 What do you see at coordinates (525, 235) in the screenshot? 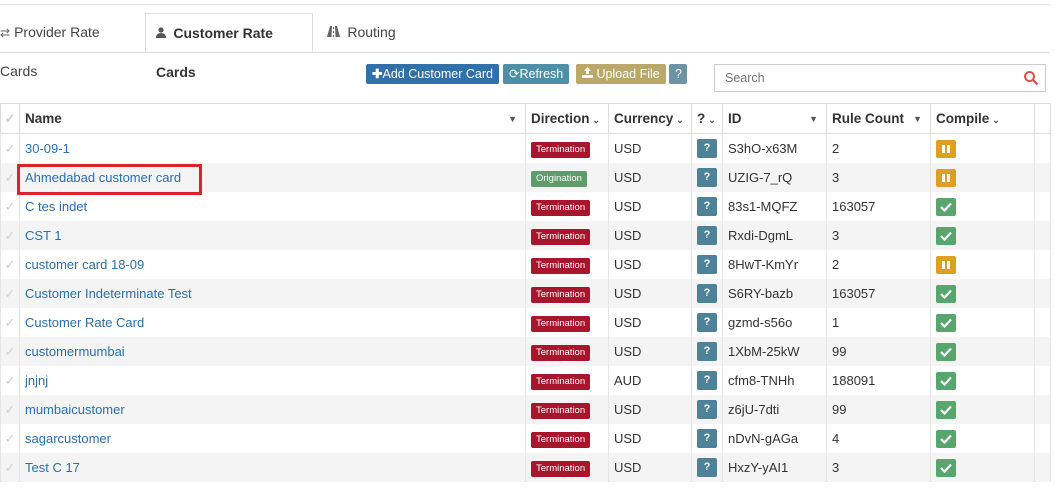
I see `table-row: ✓ CST 1 Termination USD ? Rxdi-DgmL 3` at bounding box center [525, 235].